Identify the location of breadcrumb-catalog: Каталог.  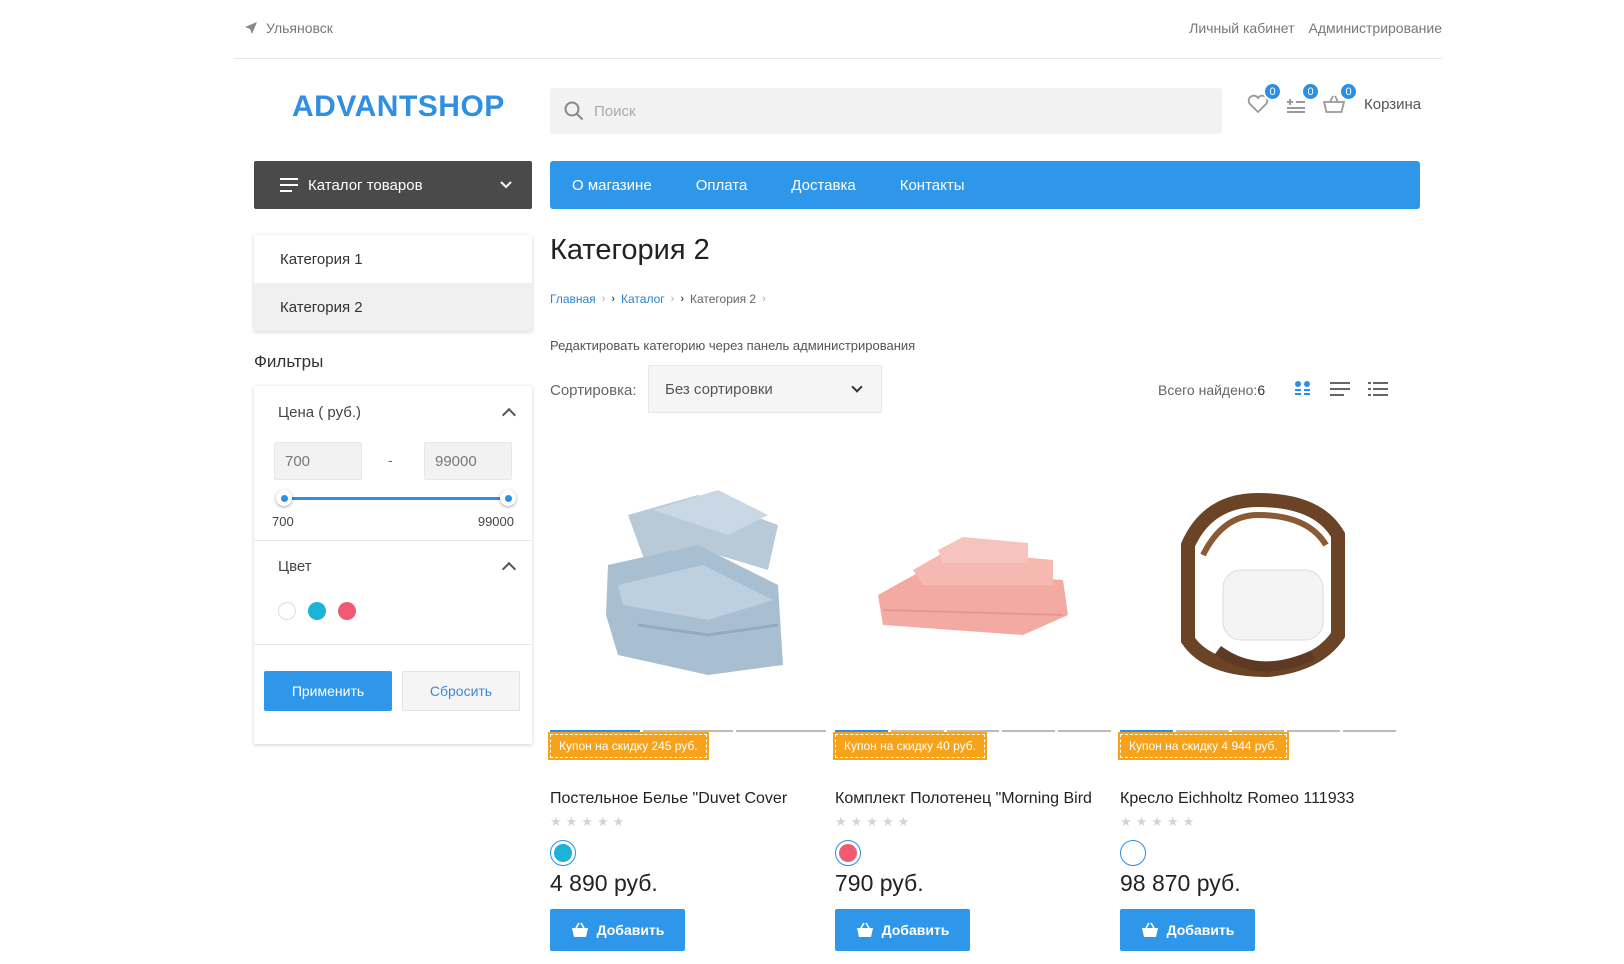
(643, 299).